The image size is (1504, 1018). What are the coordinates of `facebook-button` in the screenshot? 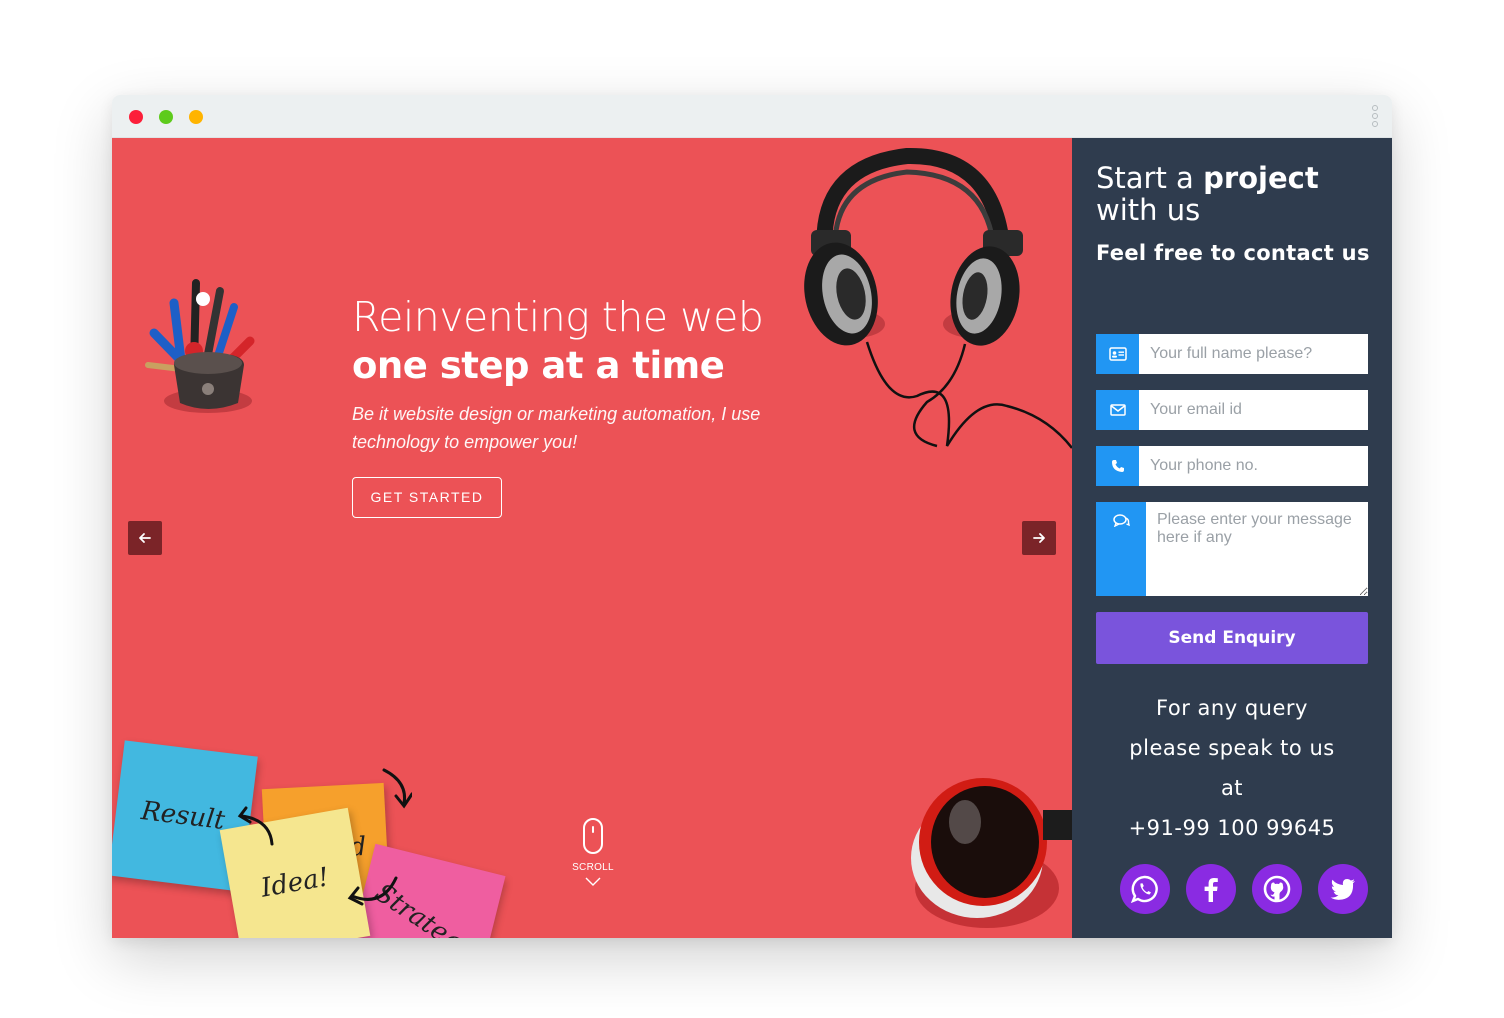 It's located at (1211, 889).